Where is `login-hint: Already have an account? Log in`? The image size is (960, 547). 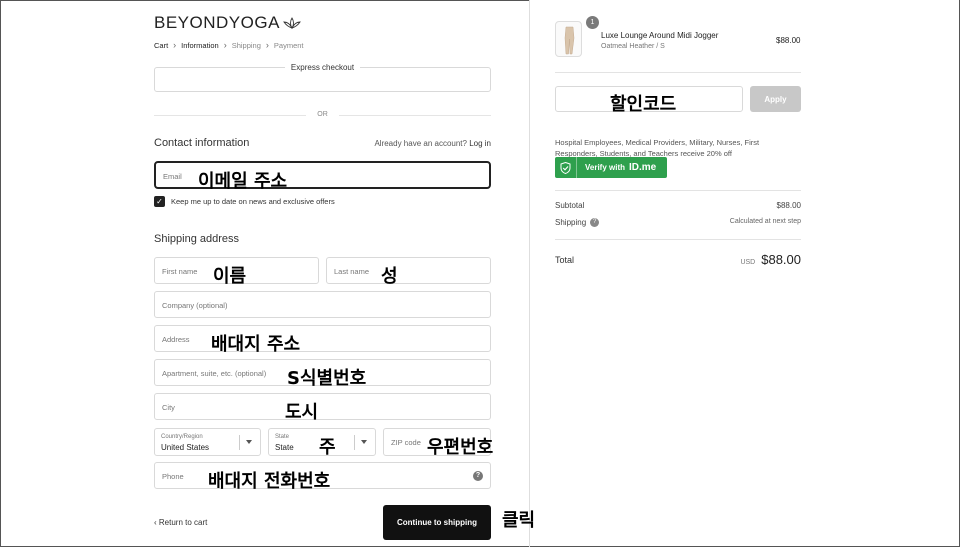 login-hint: Already have an account? Log in is located at coordinates (432, 143).